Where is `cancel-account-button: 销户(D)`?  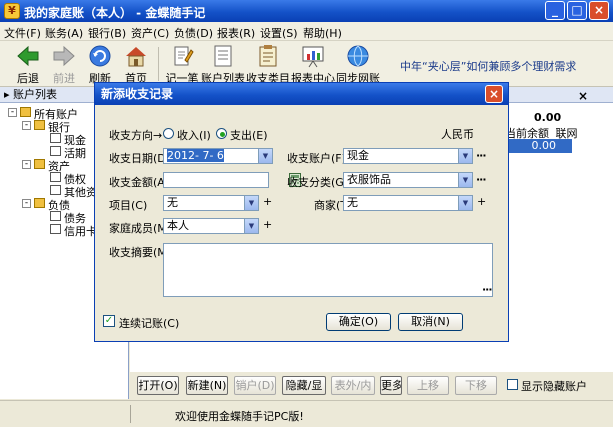 cancel-account-button: 销户(D) is located at coordinates (255, 385).